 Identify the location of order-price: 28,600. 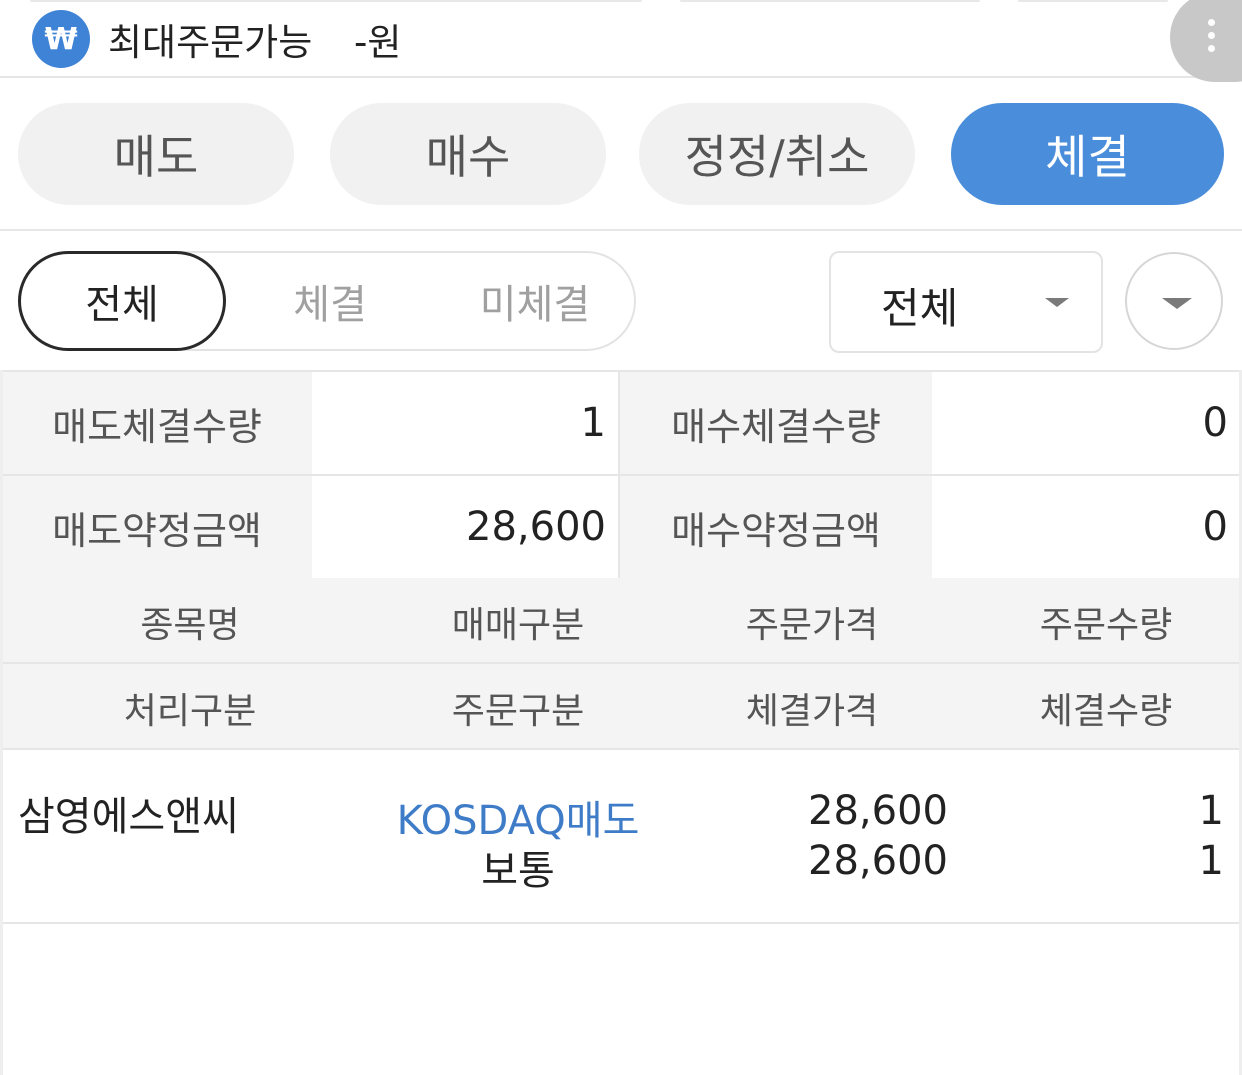
(878, 811).